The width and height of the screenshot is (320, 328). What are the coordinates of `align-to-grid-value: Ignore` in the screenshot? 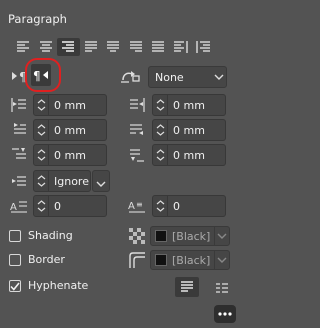 It's located at (70, 181).